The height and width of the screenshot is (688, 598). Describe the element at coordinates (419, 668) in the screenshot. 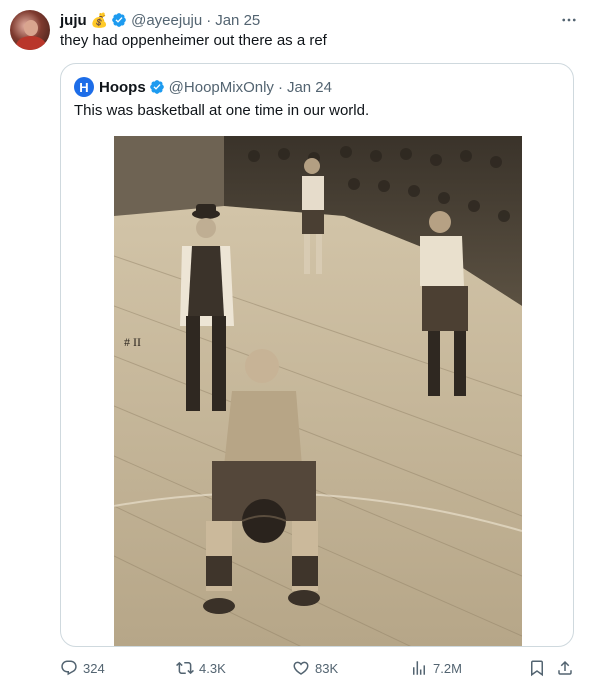

I see `views-chart-icon` at that location.